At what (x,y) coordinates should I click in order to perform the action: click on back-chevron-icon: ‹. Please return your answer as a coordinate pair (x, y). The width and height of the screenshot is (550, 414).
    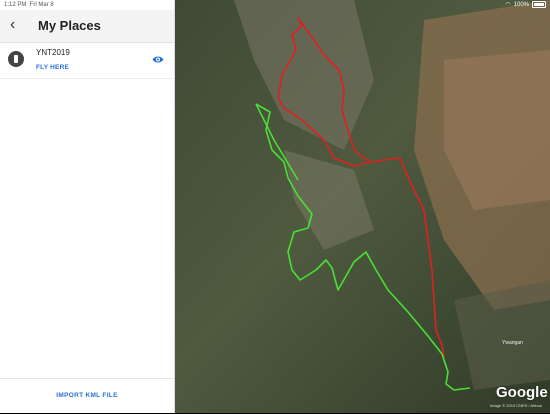
    Looking at the image, I should click on (18, 25).